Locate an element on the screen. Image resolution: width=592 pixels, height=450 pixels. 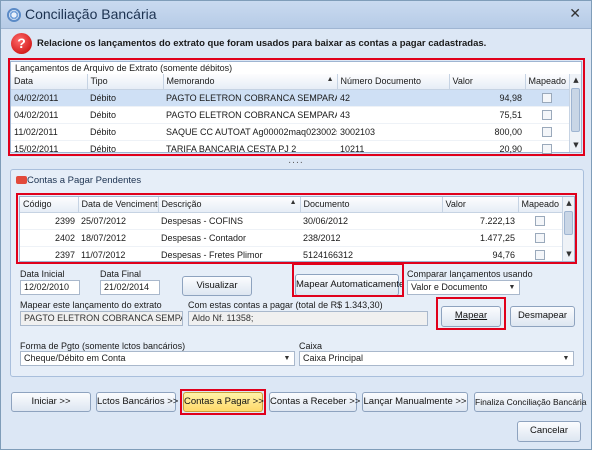
data-final-label: Data Final is located at coordinates (121, 274).